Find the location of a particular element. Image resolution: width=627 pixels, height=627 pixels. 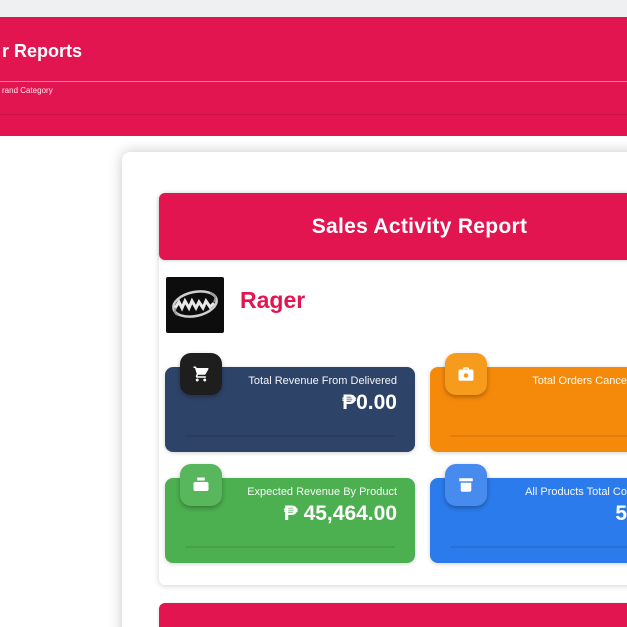

brand-name: Rager is located at coordinates (273, 300).